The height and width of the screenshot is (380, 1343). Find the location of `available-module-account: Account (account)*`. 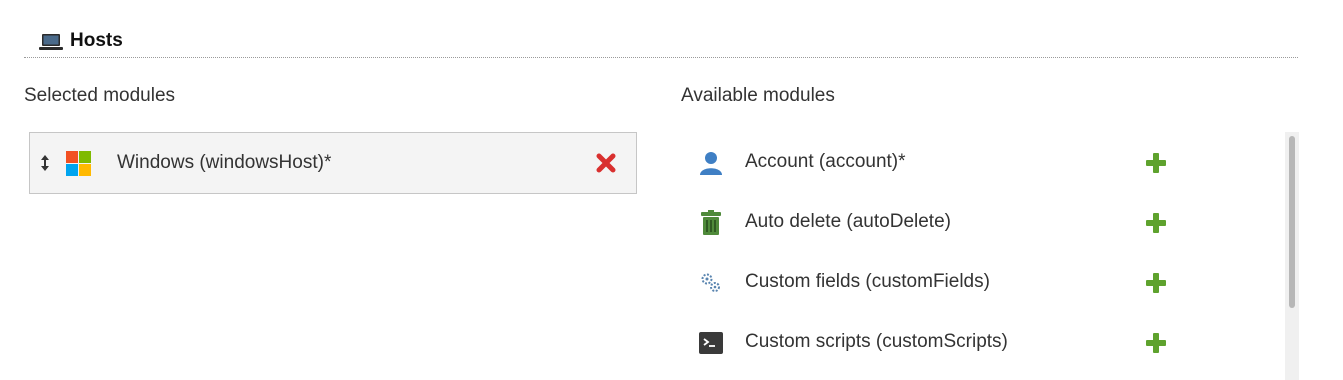

available-module-account: Account (account)* is located at coordinates (970, 162).